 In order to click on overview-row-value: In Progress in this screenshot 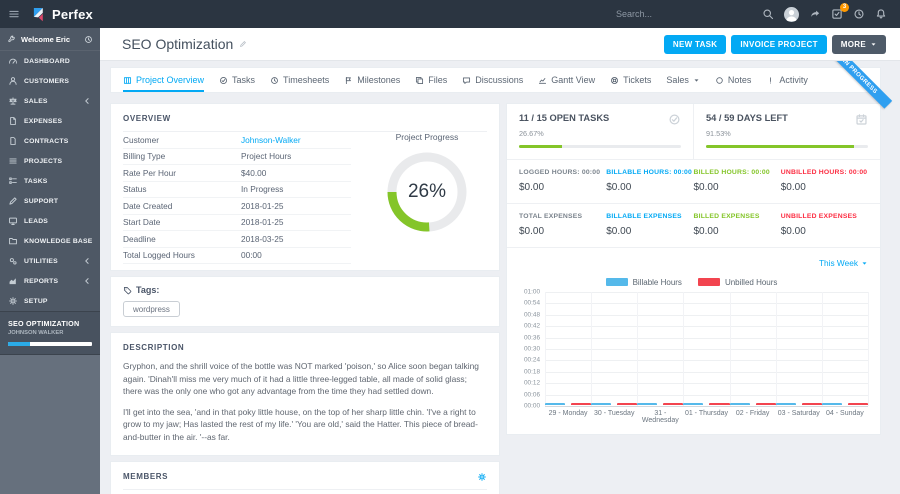, I will do `click(262, 189)`.